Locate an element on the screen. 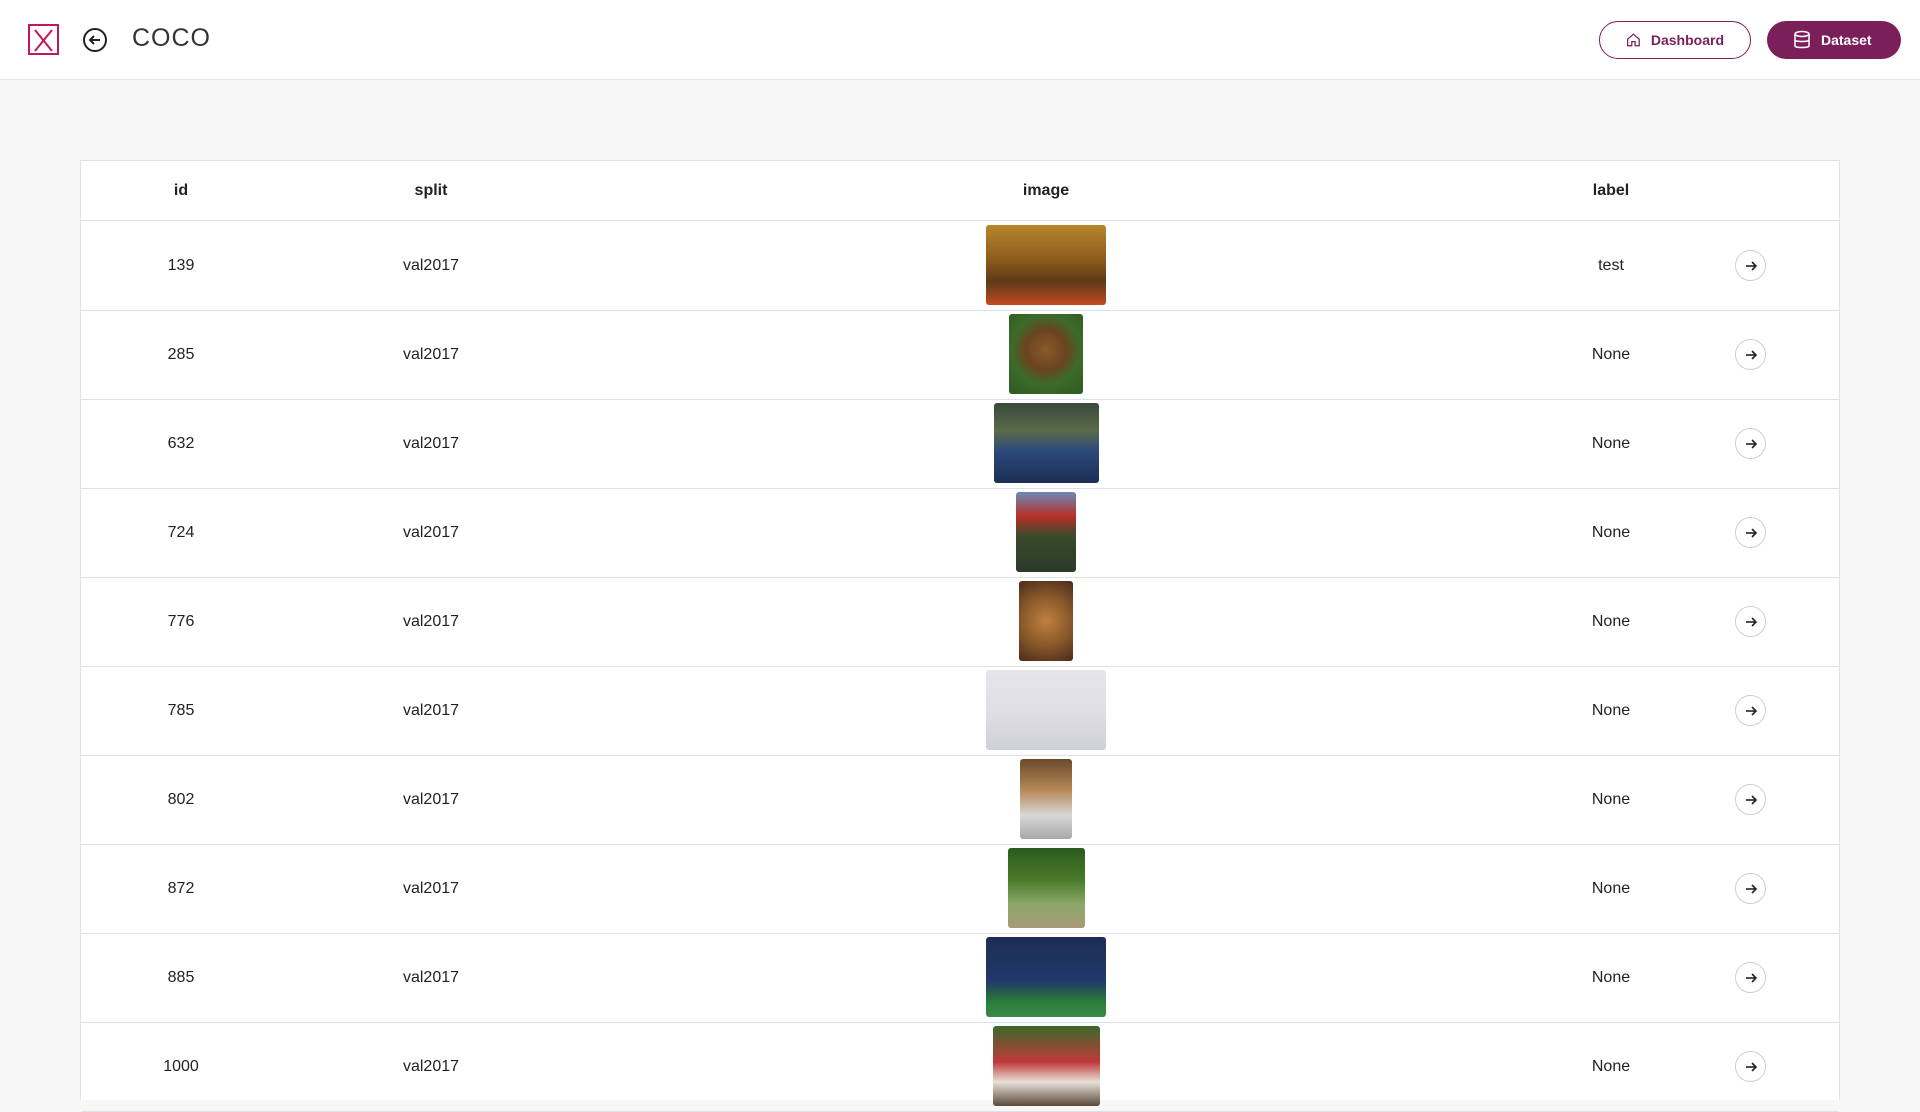  arrow-left-circle-icon is located at coordinates (94, 40).